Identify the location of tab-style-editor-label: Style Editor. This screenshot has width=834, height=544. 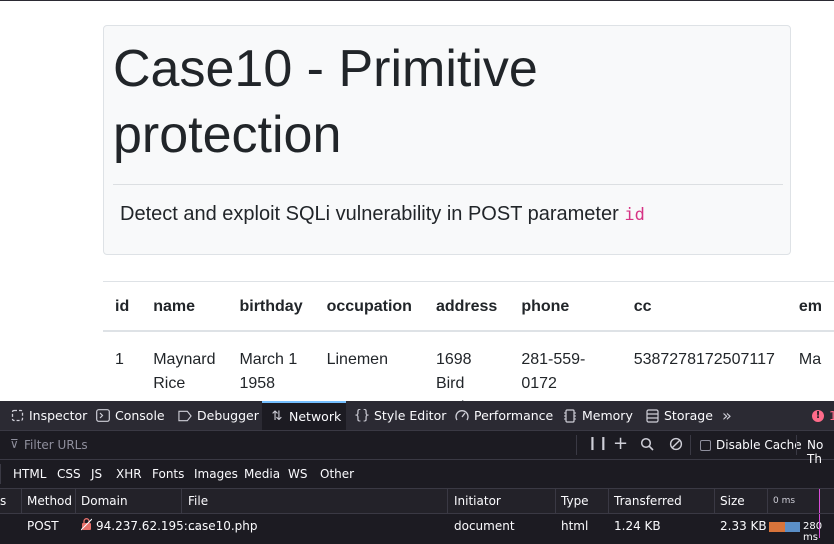
(410, 415).